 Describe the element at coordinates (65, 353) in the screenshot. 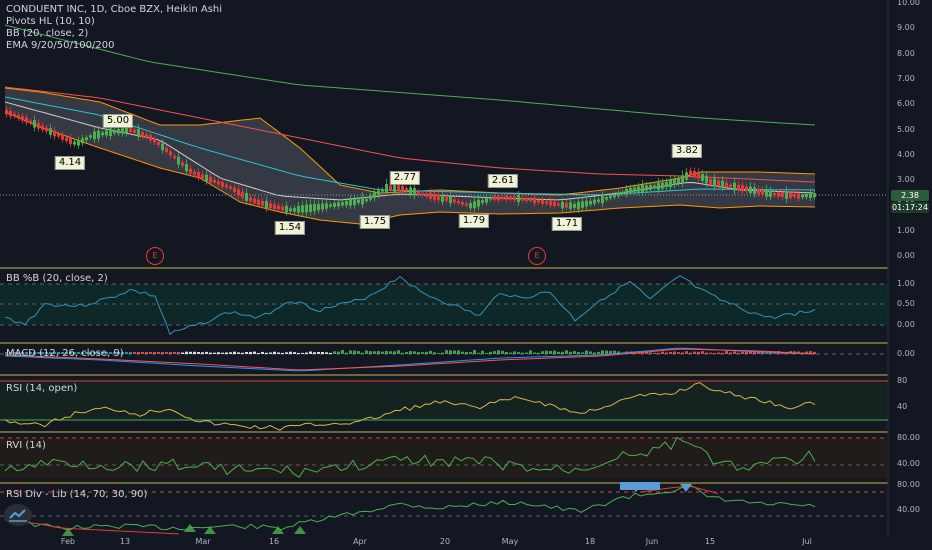

I see `macd-pane-label: MACD (12, 26, close, 9)` at that location.